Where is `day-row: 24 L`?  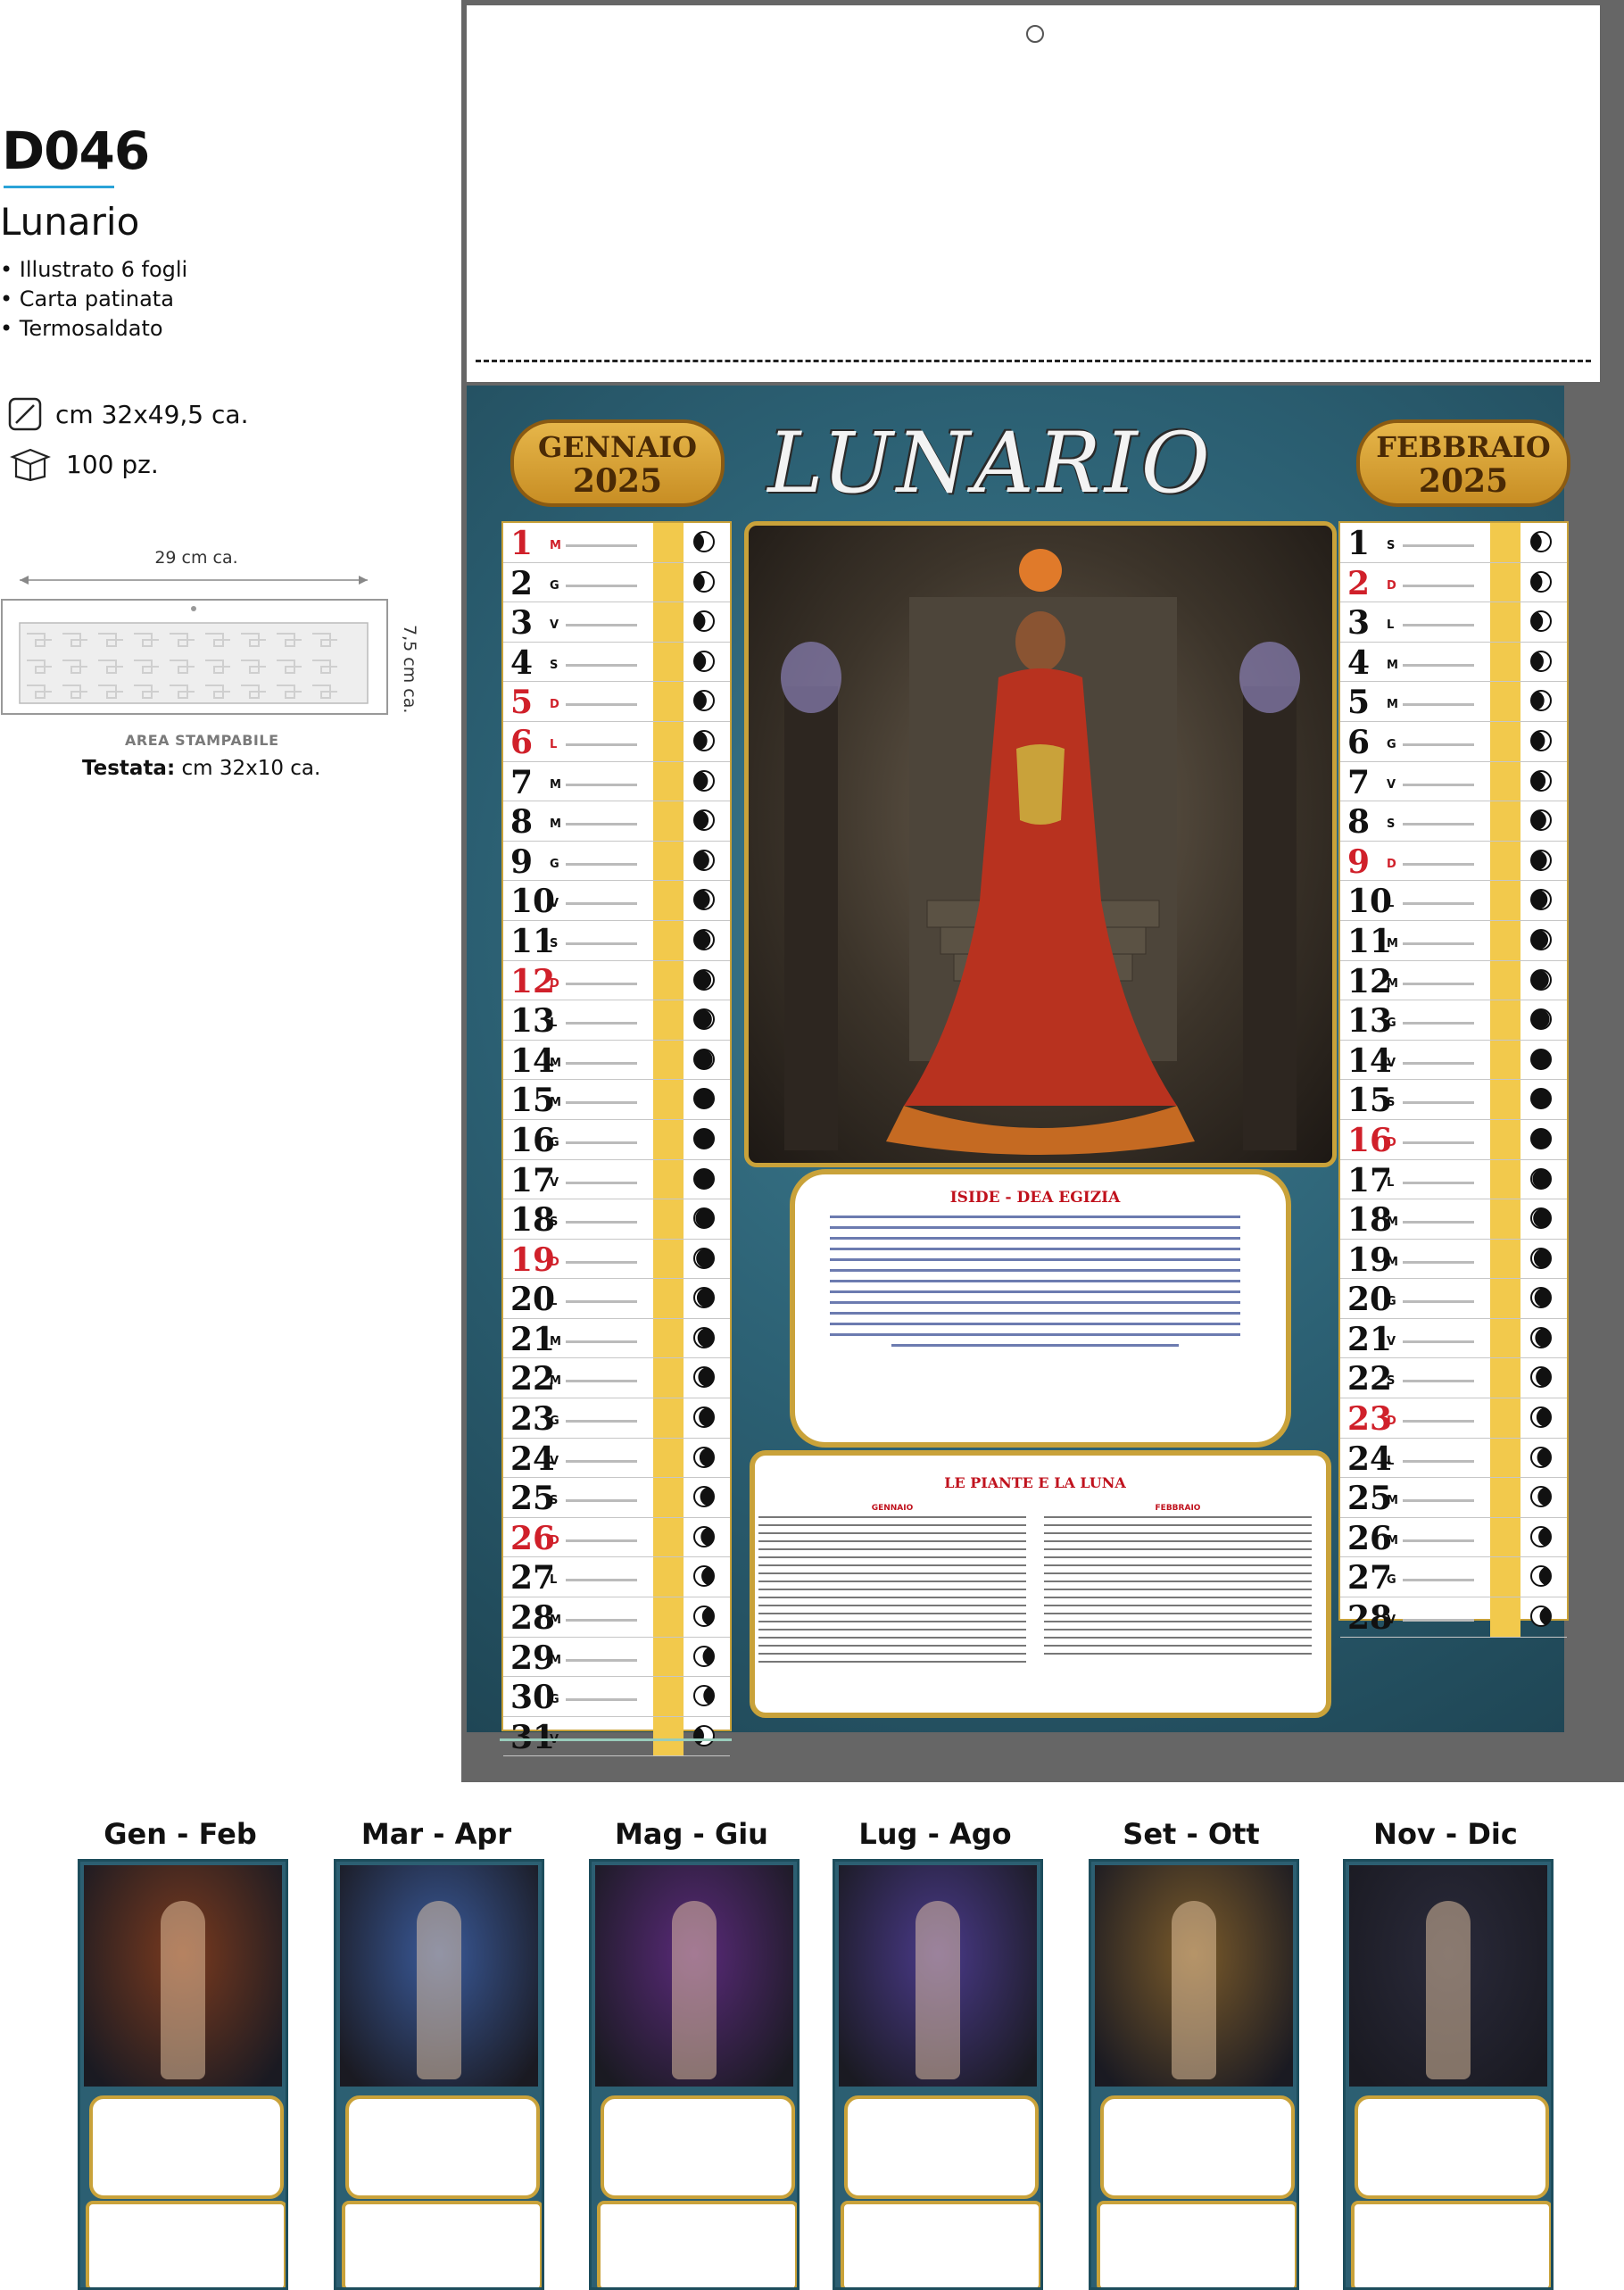 day-row: 24 L is located at coordinates (1453, 1458).